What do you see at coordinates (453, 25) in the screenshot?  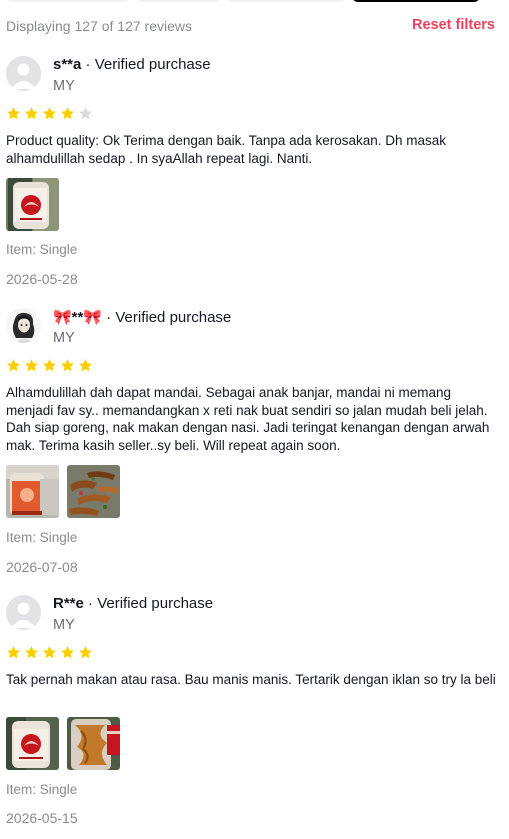 I see `reset-filters-button: Reset filters` at bounding box center [453, 25].